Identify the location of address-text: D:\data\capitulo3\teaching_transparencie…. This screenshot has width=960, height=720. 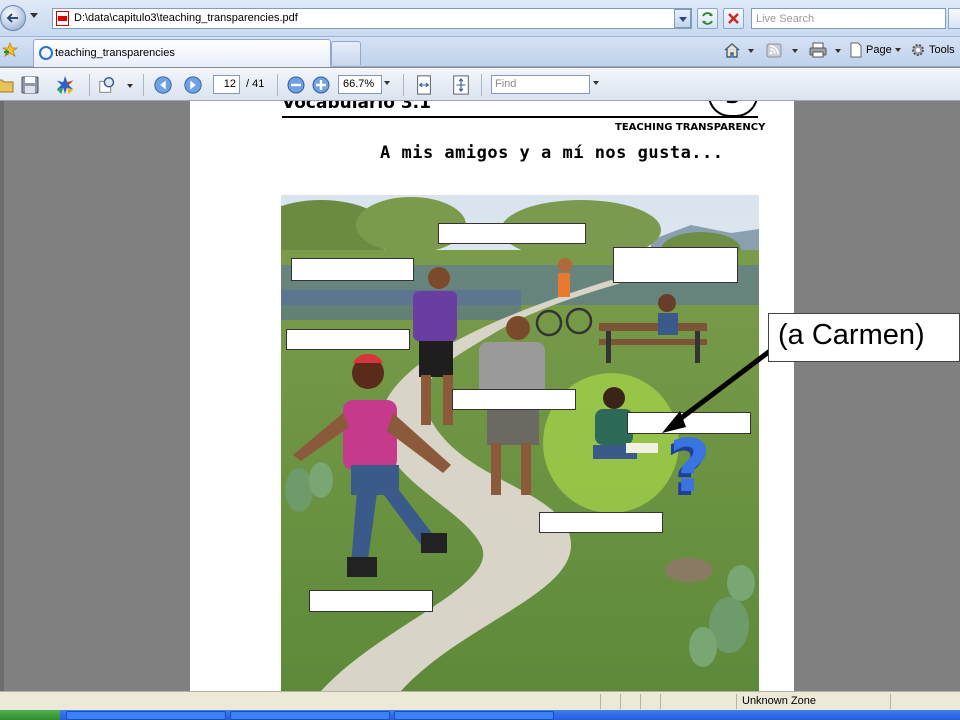
(186, 18).